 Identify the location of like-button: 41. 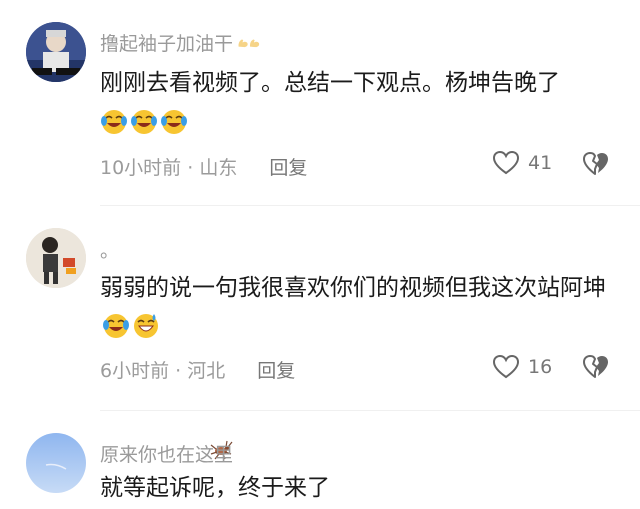
(522, 163).